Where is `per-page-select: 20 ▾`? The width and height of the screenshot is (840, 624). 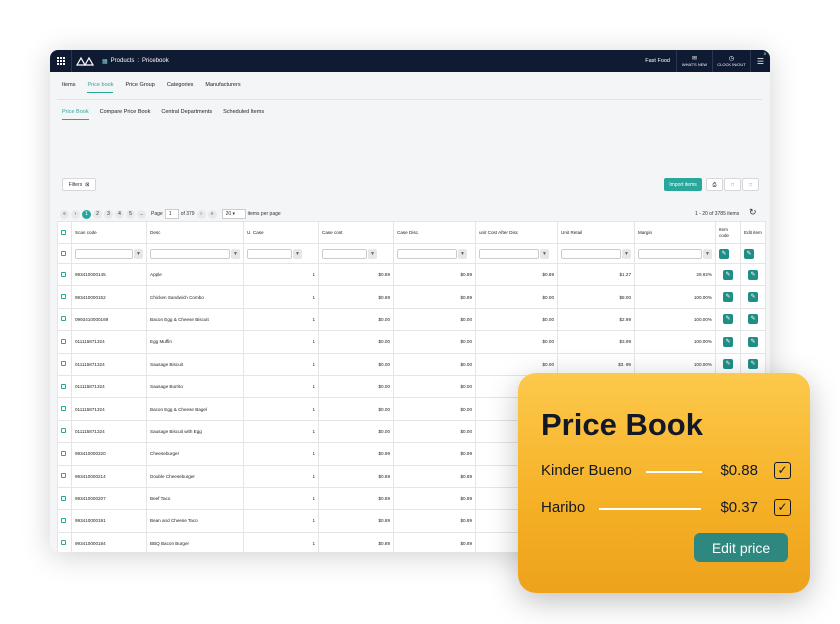 per-page-select: 20 ▾ is located at coordinates (233, 214).